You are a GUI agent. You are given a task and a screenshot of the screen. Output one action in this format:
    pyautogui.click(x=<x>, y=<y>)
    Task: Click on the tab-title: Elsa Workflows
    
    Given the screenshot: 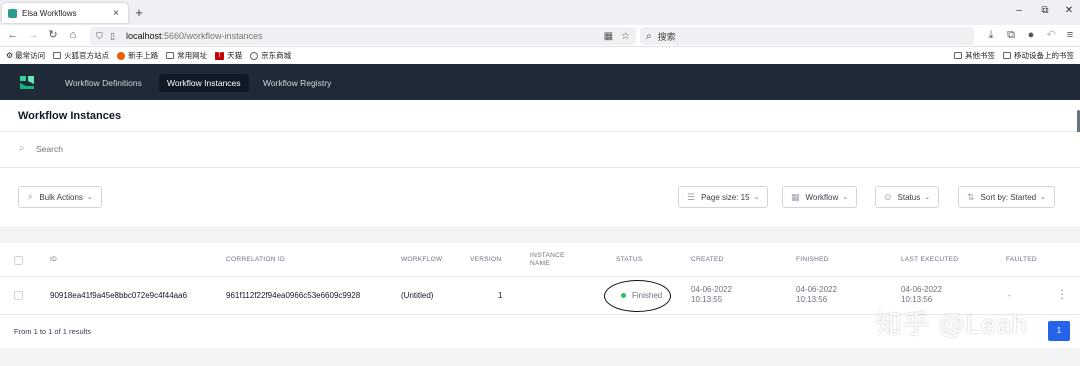 What is the action you would take?
    pyautogui.click(x=49, y=13)
    